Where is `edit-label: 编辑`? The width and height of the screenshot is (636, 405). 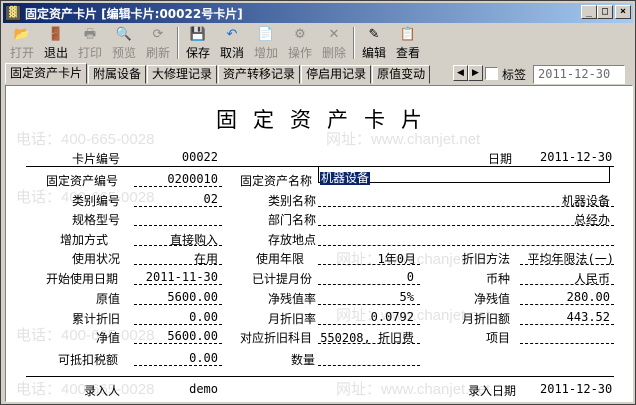 edit-label: 编辑 is located at coordinates (373, 53).